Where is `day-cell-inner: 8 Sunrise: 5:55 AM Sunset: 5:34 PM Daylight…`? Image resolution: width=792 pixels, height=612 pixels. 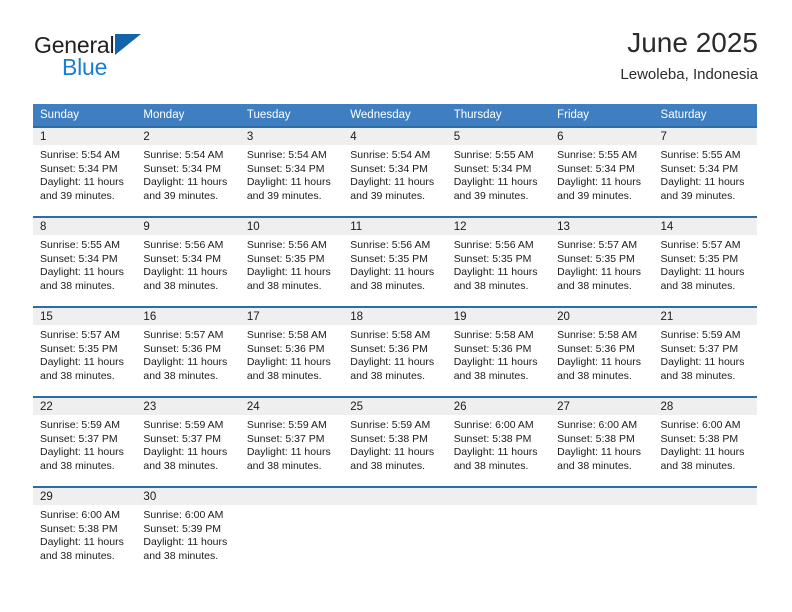
day-cell-inner: 8 Sunrise: 5:55 AM Sunset: 5:34 PM Daylight… is located at coordinates (85, 262).